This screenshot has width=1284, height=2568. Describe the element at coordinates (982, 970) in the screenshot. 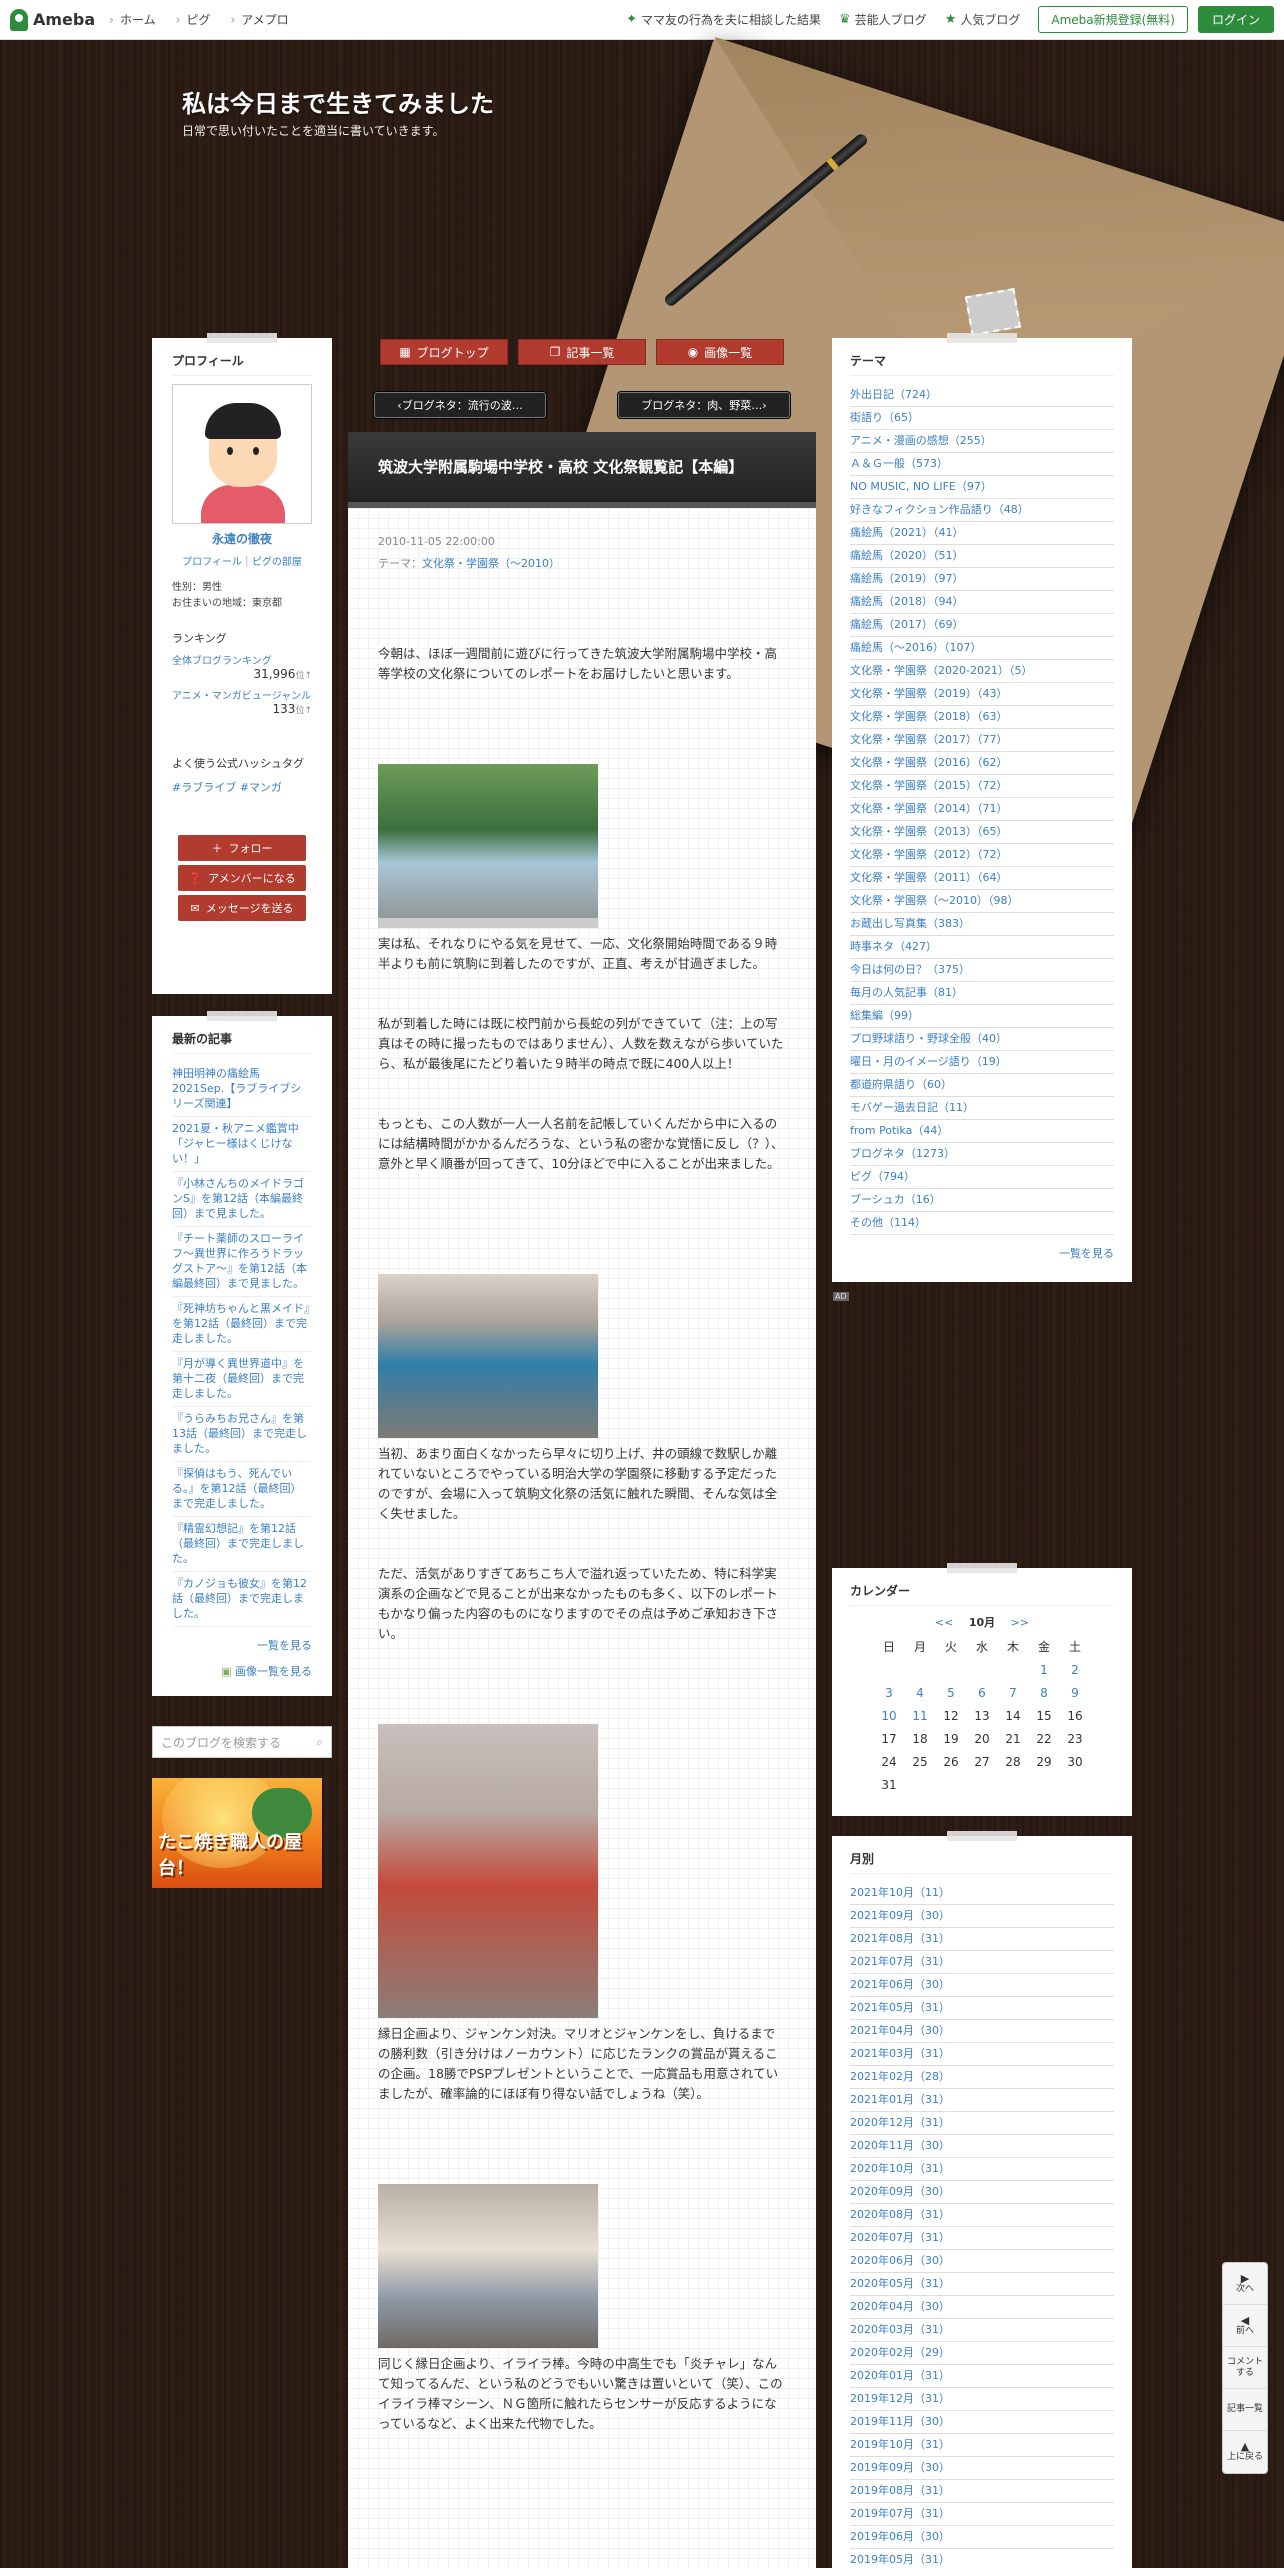

I see `theme-link: 今日は何の日？（375）` at that location.